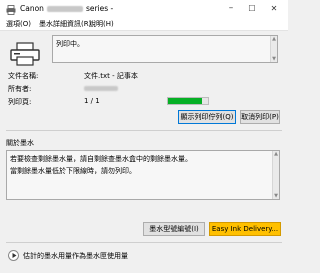 Image resolution: width=320 pixels, height=273 pixels. What do you see at coordinates (101, 88) in the screenshot?
I see `owner-value-redacted` at bounding box center [101, 88].